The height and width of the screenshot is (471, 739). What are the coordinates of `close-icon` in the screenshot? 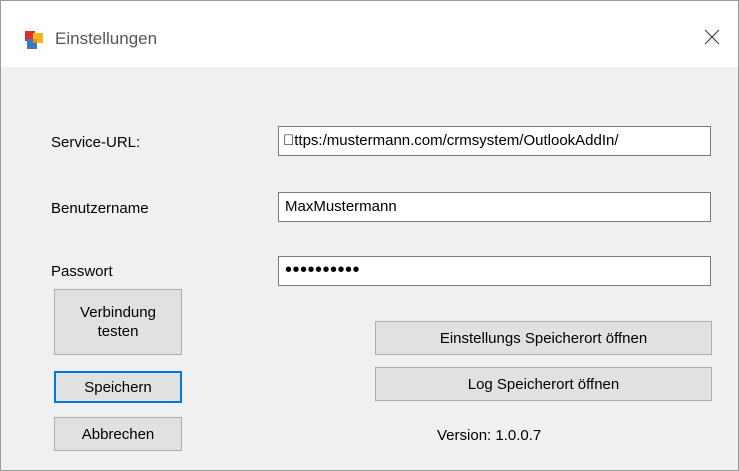 It's located at (712, 39).